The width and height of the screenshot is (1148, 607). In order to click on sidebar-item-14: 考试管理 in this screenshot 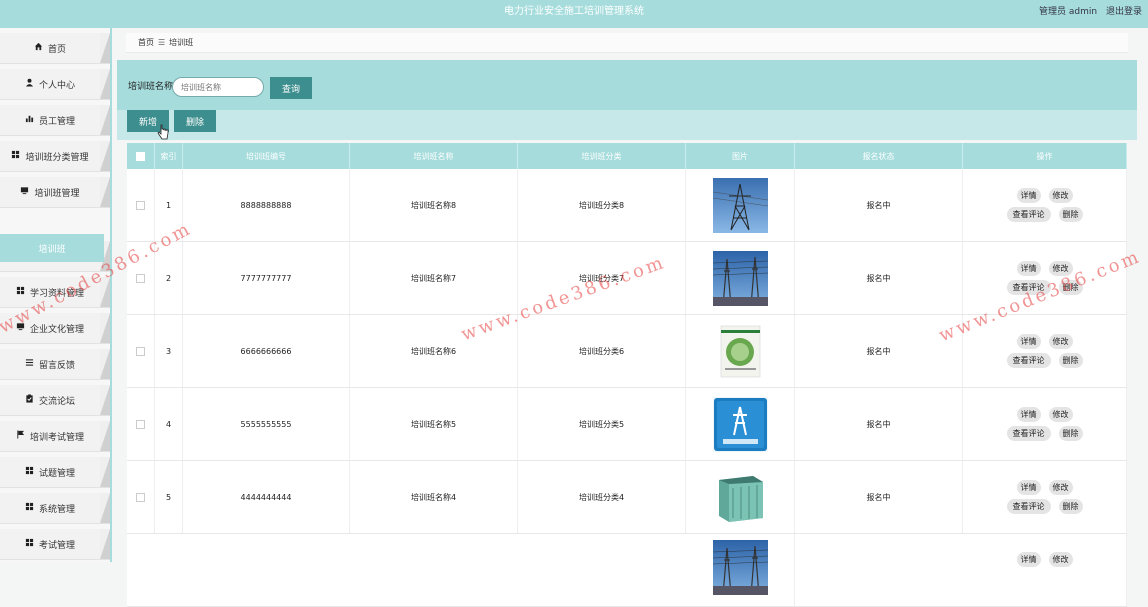, I will do `click(55, 544)`.